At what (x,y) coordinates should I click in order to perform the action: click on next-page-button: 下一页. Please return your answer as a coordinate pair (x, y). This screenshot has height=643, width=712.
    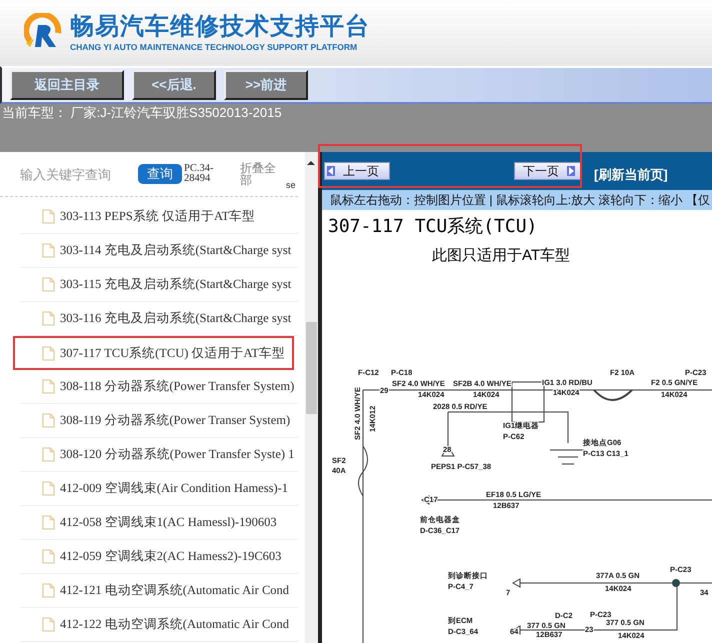
    Looking at the image, I should click on (548, 171).